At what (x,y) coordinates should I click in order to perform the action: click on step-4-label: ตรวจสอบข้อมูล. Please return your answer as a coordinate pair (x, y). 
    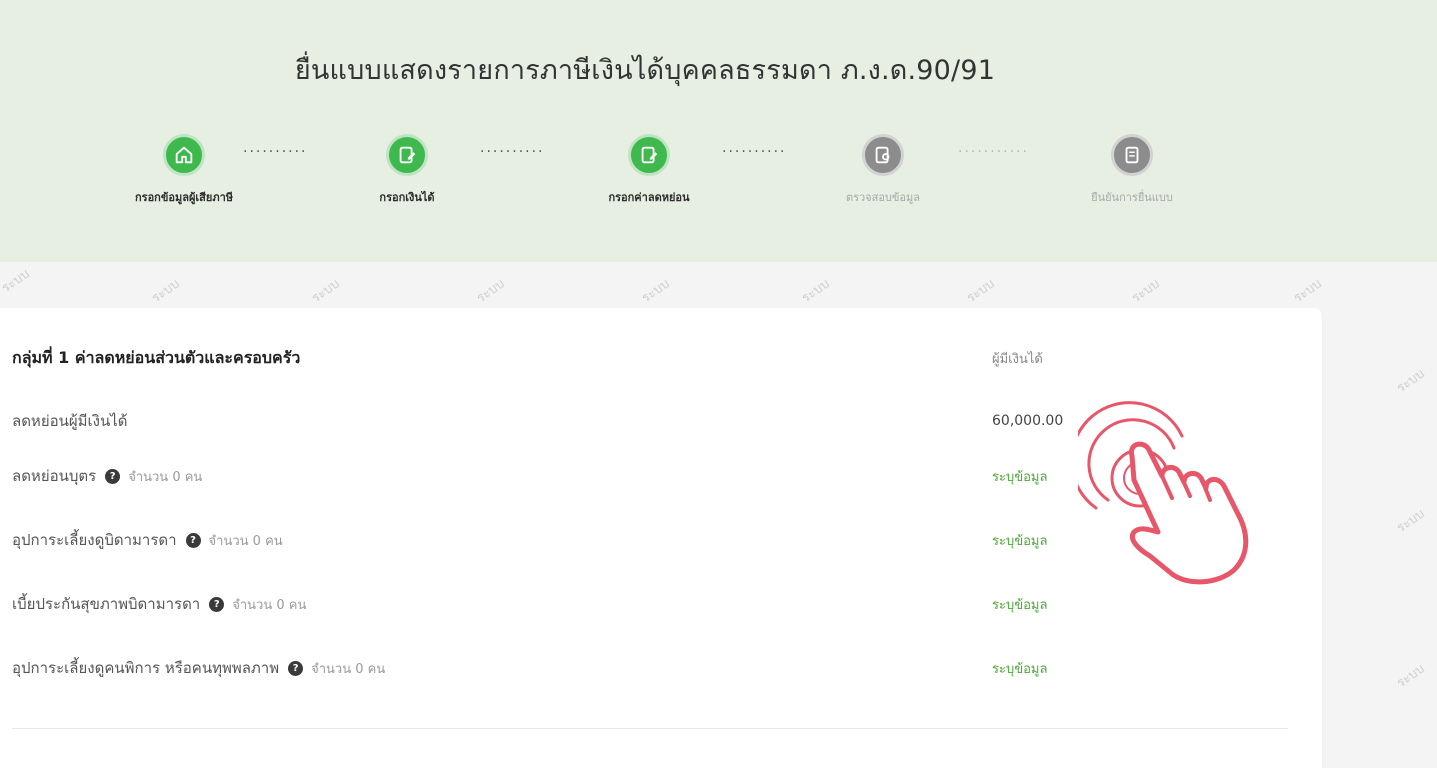
    Looking at the image, I should click on (883, 197).